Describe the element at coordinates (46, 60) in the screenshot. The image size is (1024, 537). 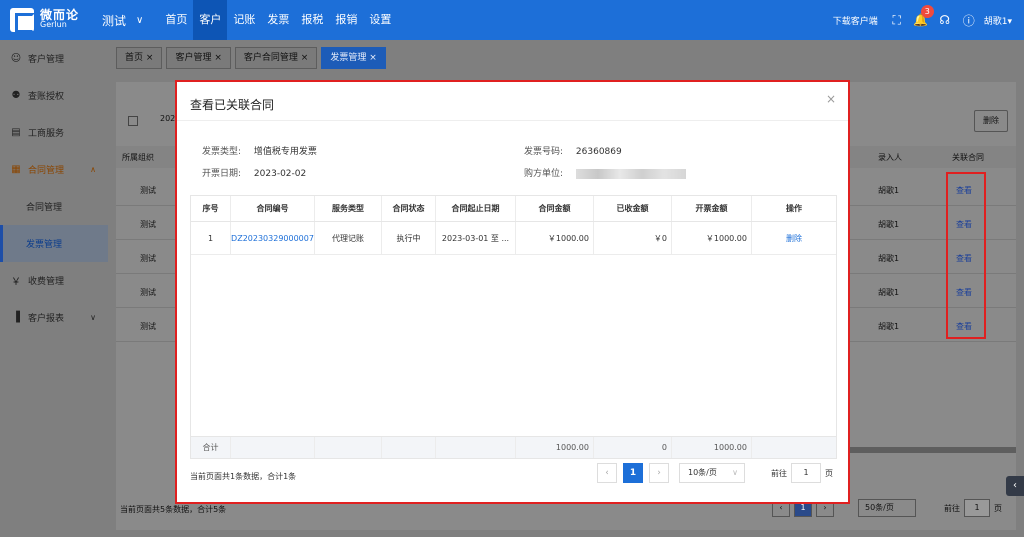
I see `sidebar-item-label: 客户管理` at that location.